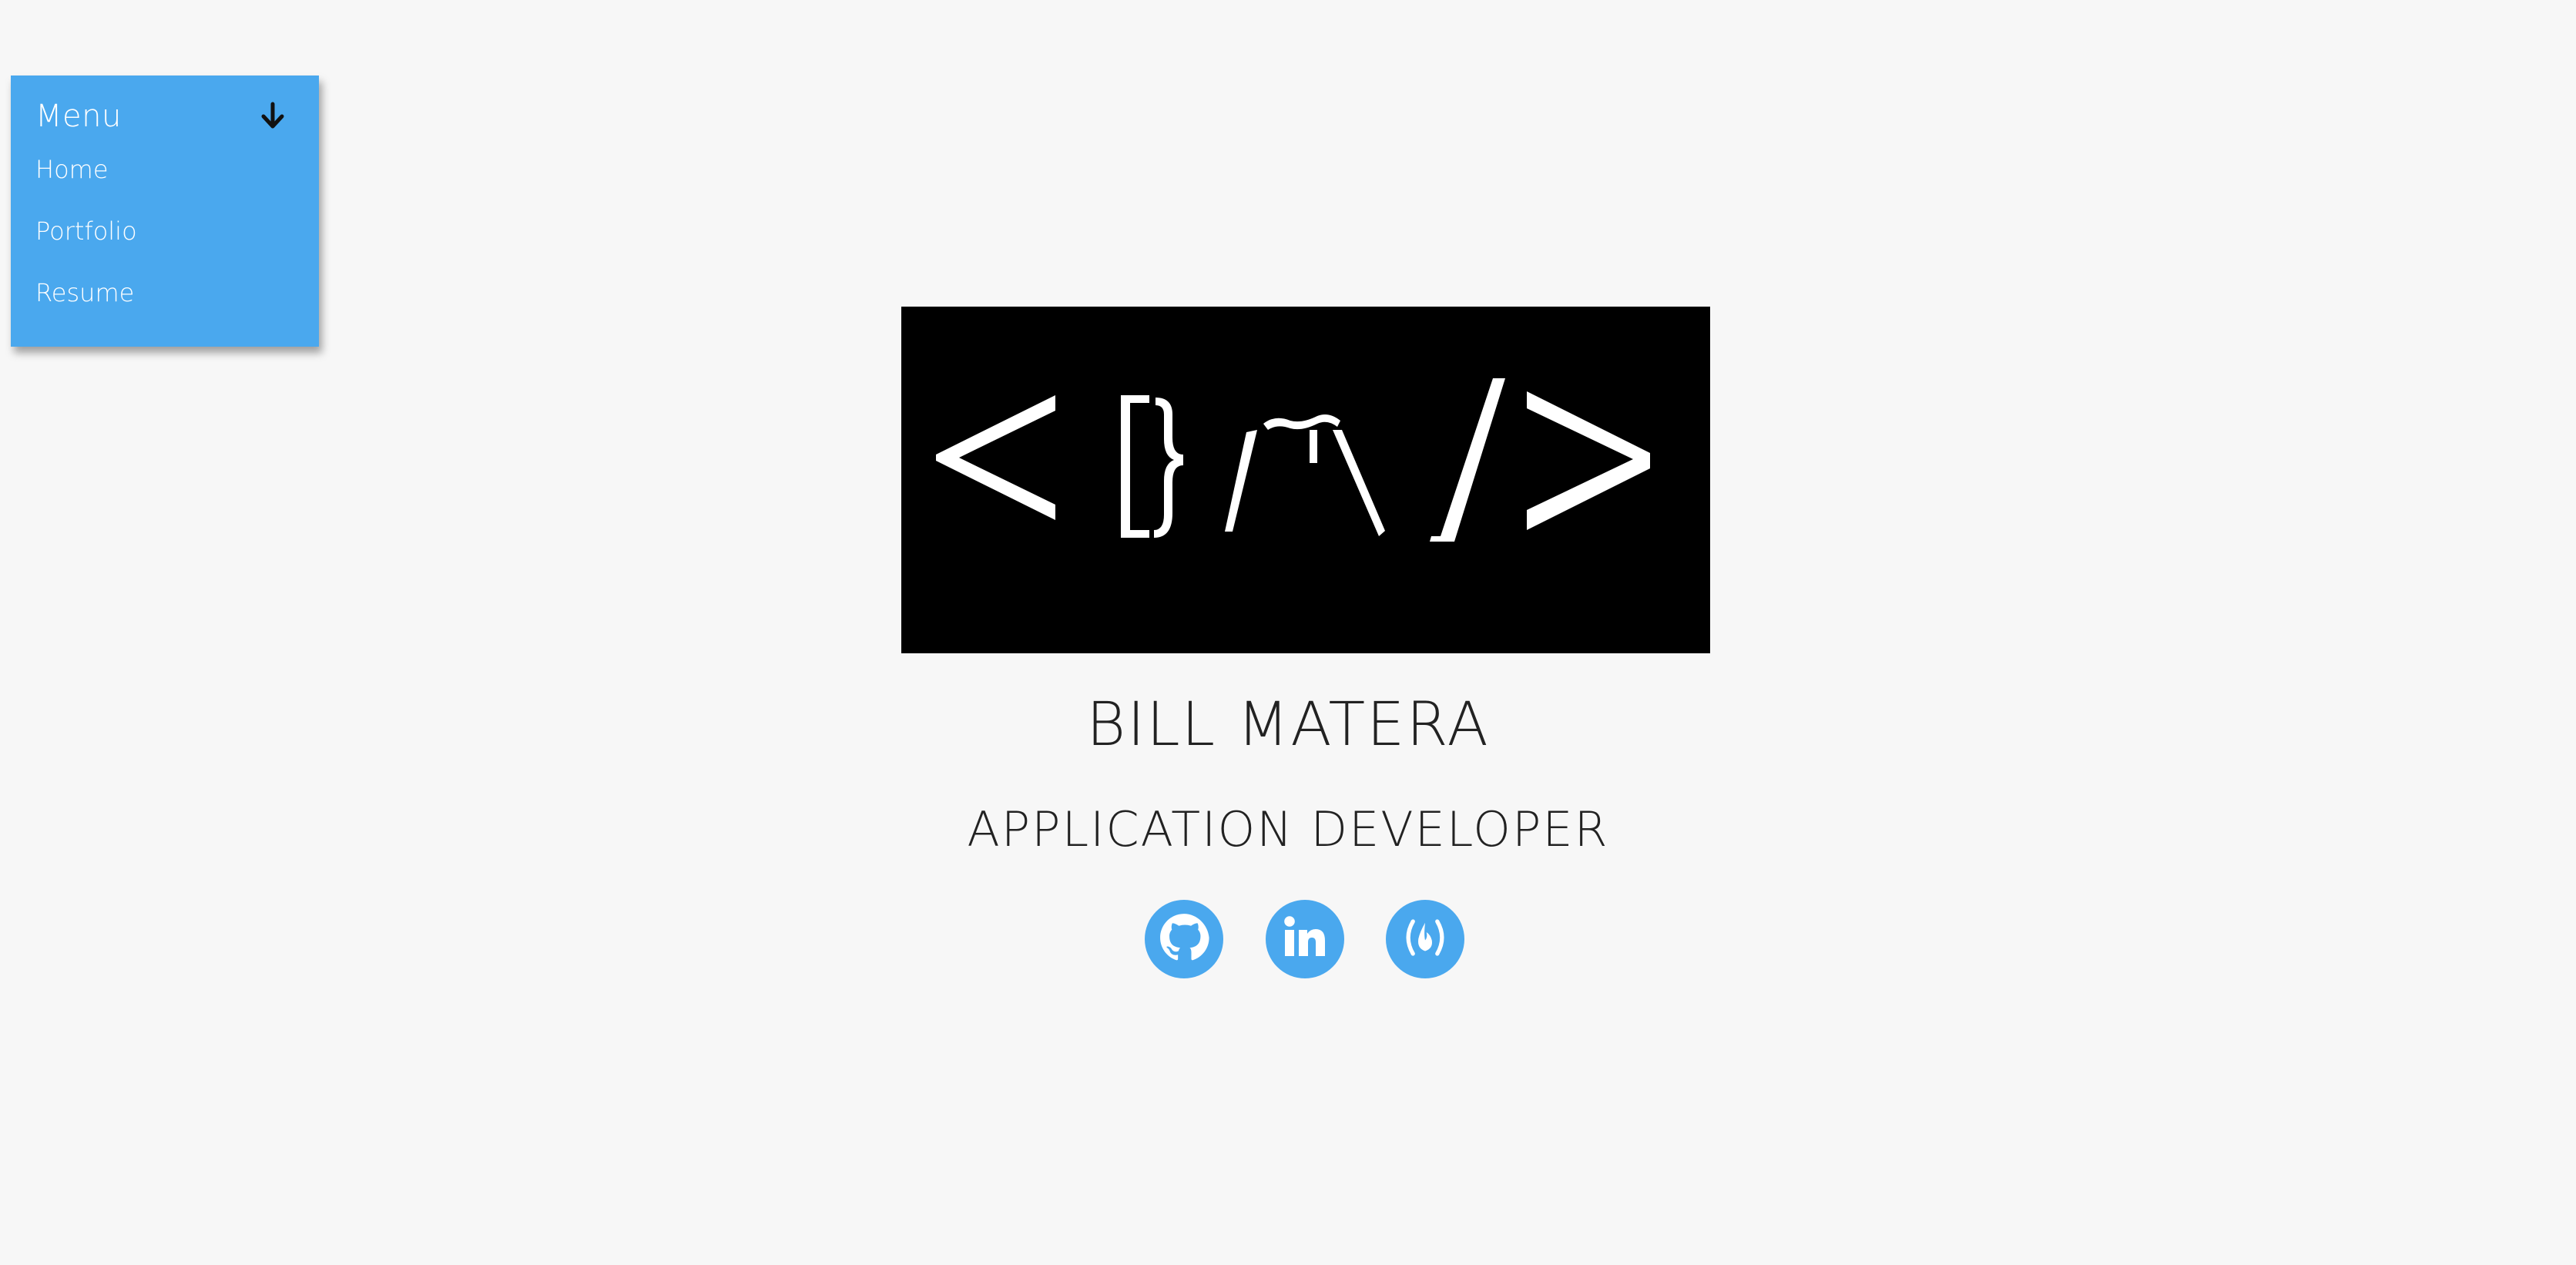 The height and width of the screenshot is (1265, 2576). Describe the element at coordinates (1288, 829) in the screenshot. I see `job-title: APPLICATION DEVELOPER` at that location.